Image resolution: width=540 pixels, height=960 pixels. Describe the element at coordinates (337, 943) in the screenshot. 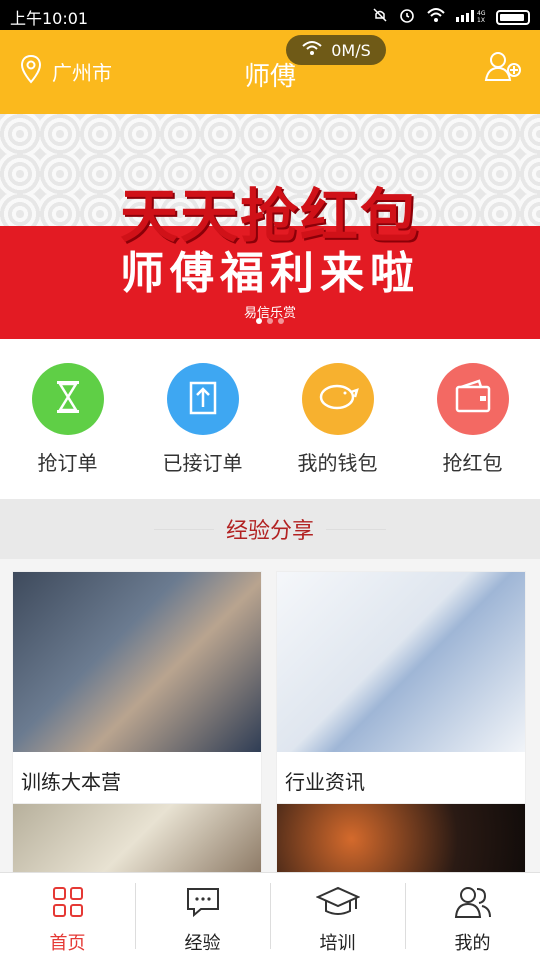

I see `tab-label: 培训` at that location.